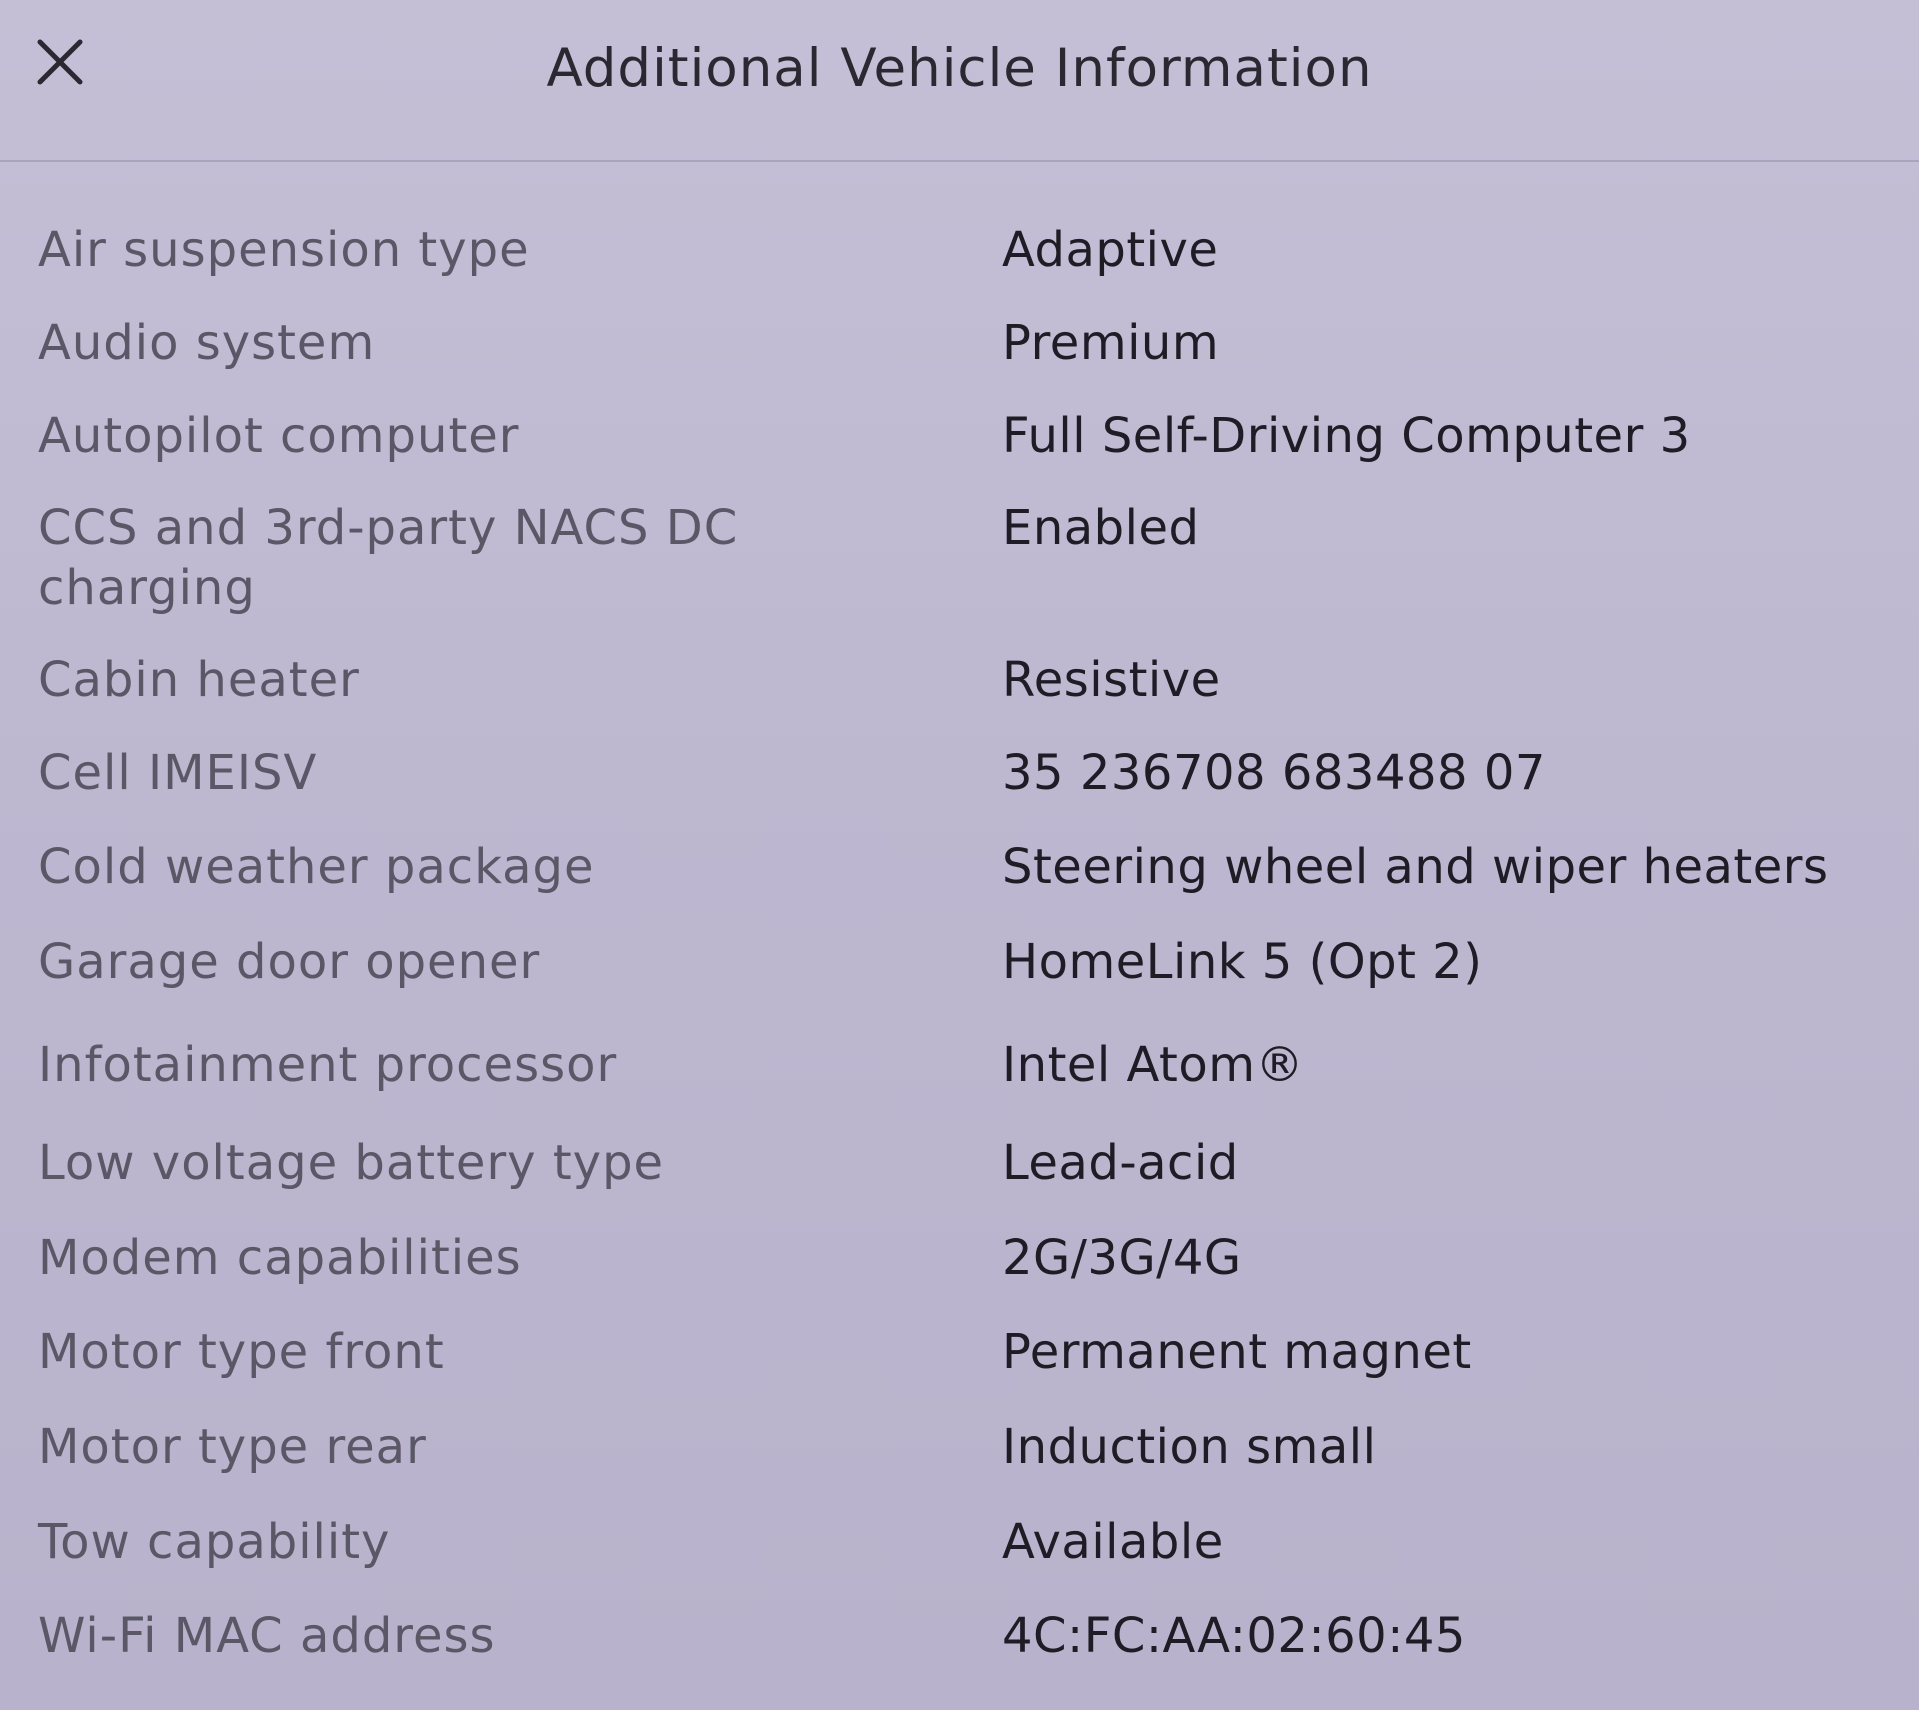 The width and height of the screenshot is (1919, 1710). What do you see at coordinates (207, 343) in the screenshot?
I see `info-label: Audio system` at bounding box center [207, 343].